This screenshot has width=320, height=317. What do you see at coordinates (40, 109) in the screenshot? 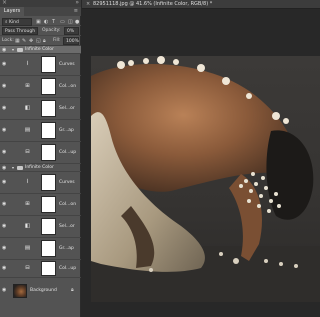
I see `layer-selective-color-1: ◉ ◧ Sel...or` at bounding box center [40, 109].